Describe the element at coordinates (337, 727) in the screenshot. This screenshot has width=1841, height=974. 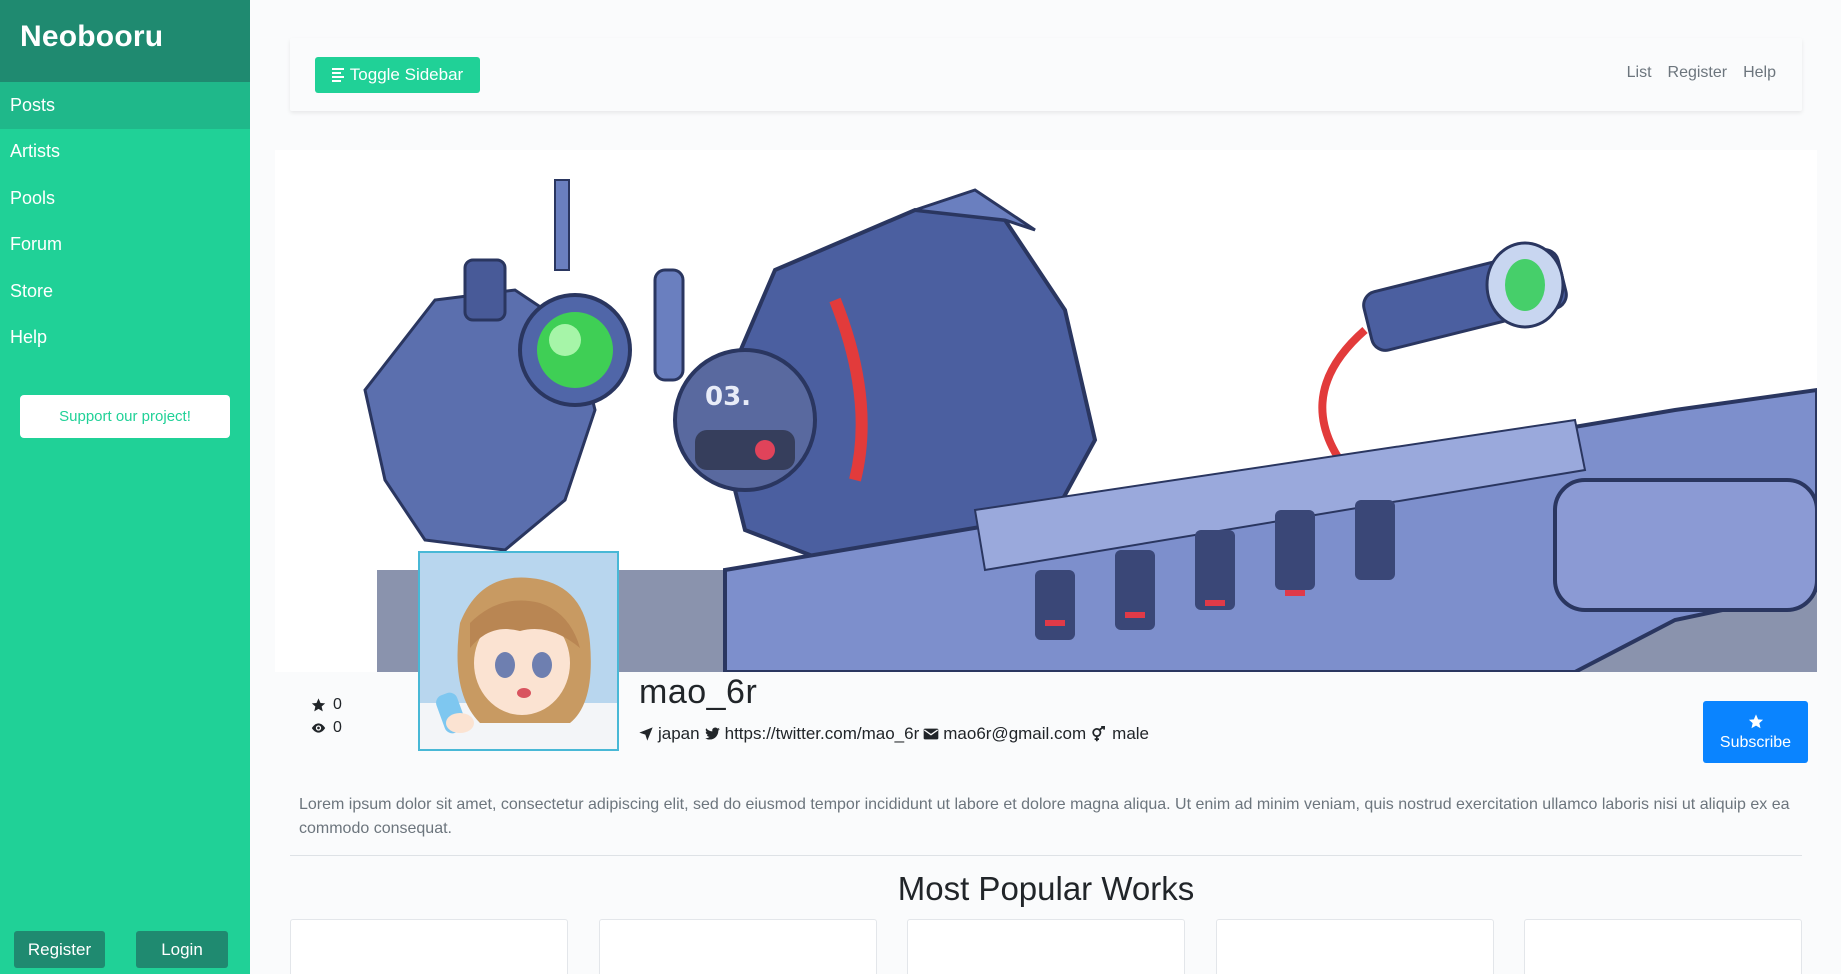
I see `views-count: 0` at that location.